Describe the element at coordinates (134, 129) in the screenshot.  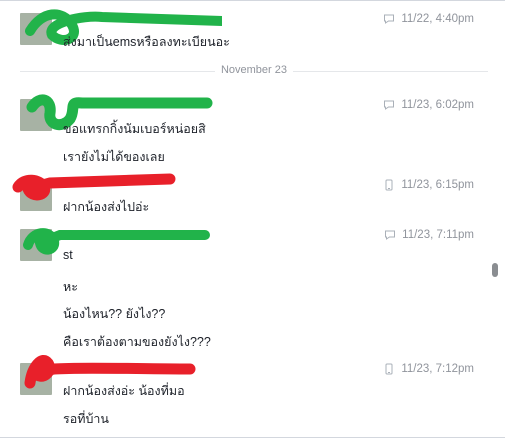
I see `message-text: ขอแทรกกิ้งนัมเบอร์หน่อยสิ` at that location.